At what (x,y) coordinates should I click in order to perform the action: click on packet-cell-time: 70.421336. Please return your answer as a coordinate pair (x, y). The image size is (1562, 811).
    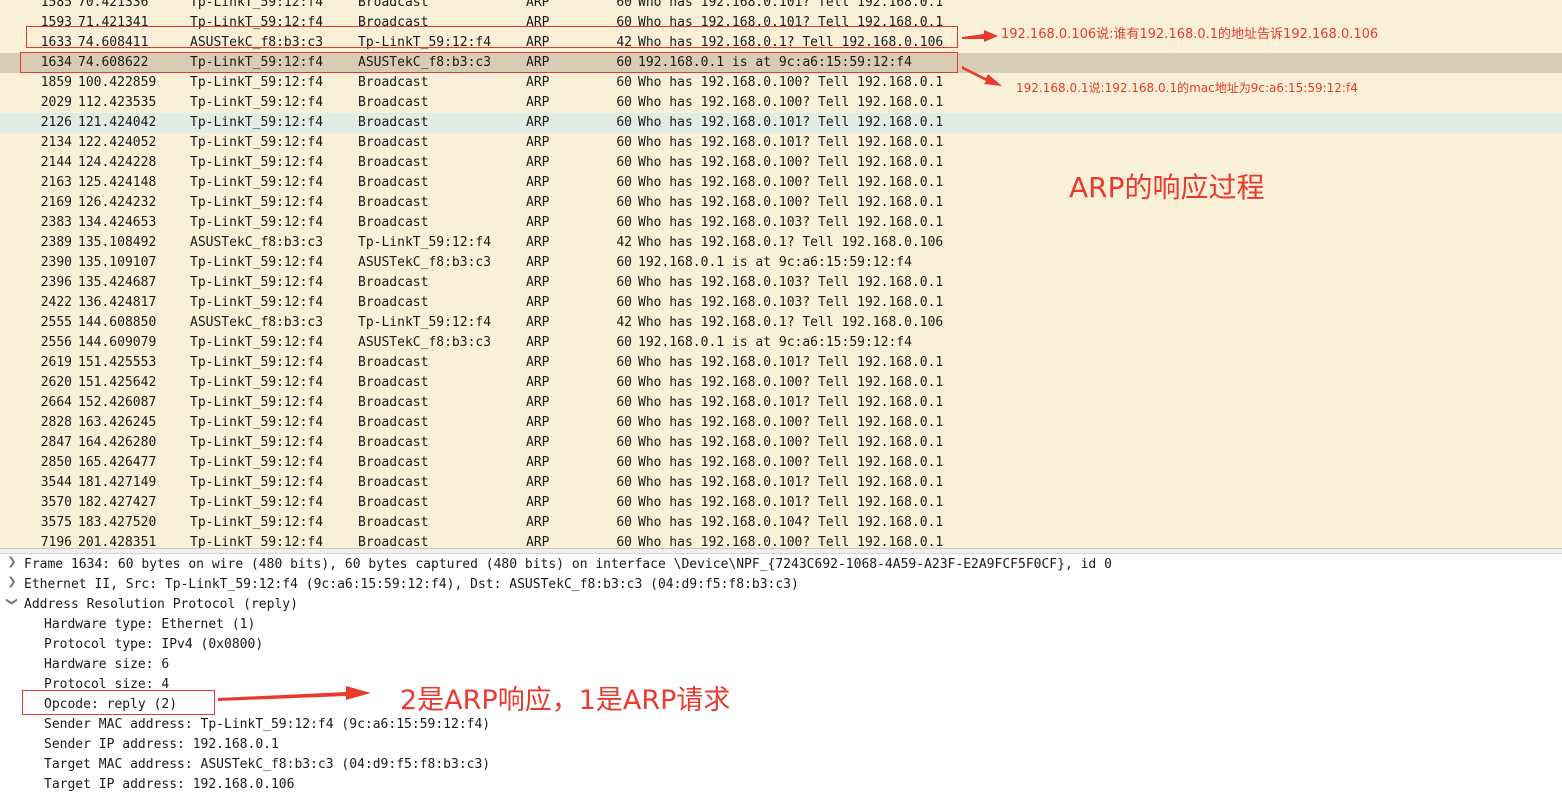
    Looking at the image, I should click on (113, 5).